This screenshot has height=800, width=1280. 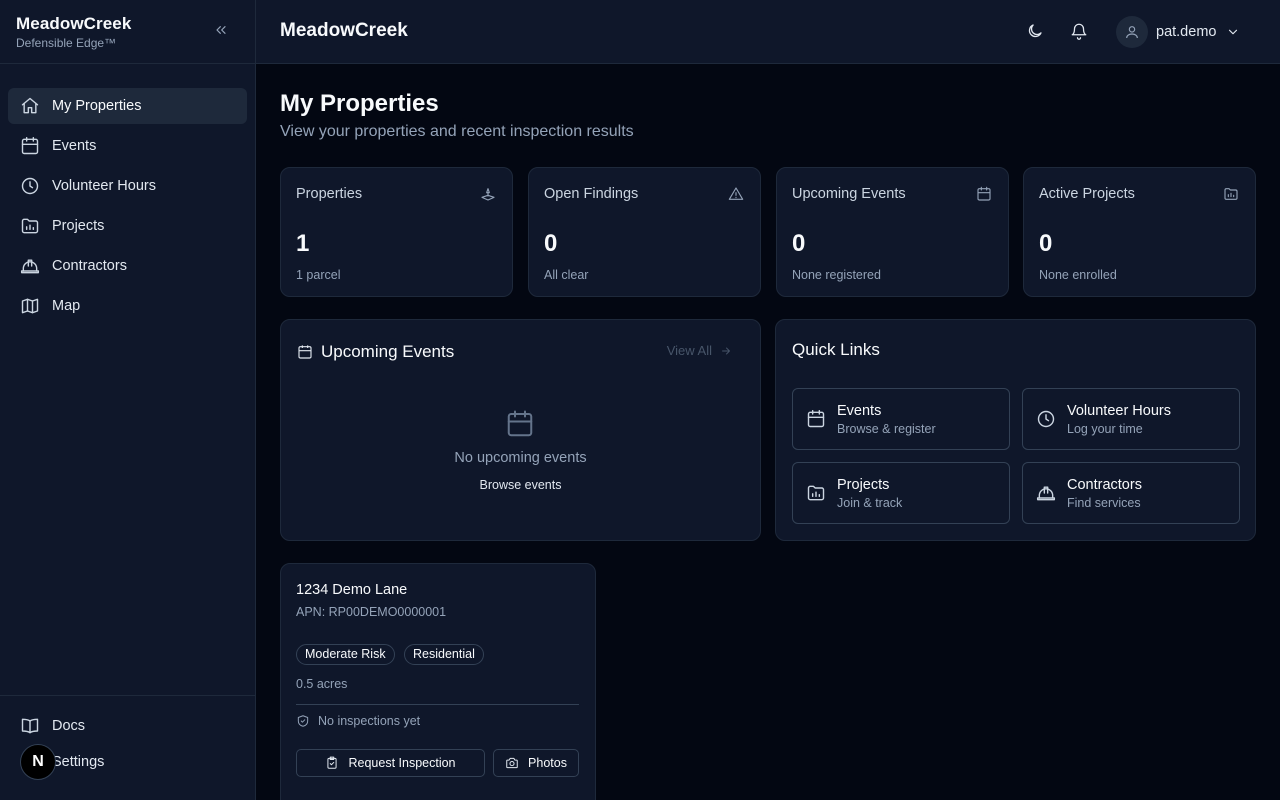 What do you see at coordinates (332, 762) in the screenshot?
I see `clipboard-check-icon` at bounding box center [332, 762].